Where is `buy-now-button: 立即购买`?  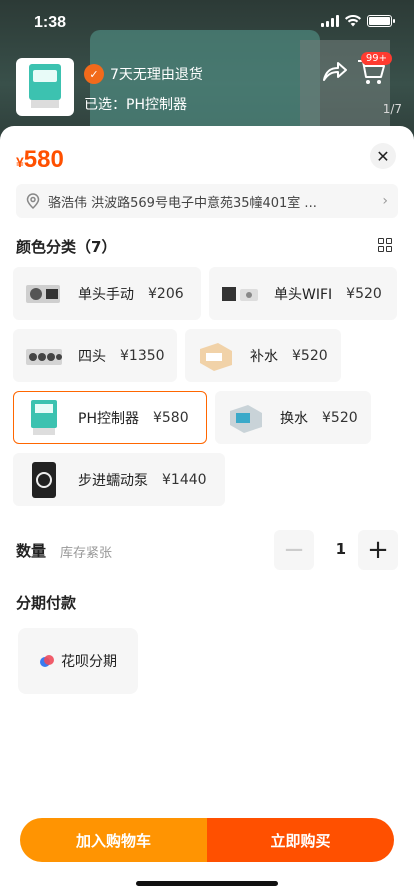 buy-now-button: 立即购买 is located at coordinates (300, 840).